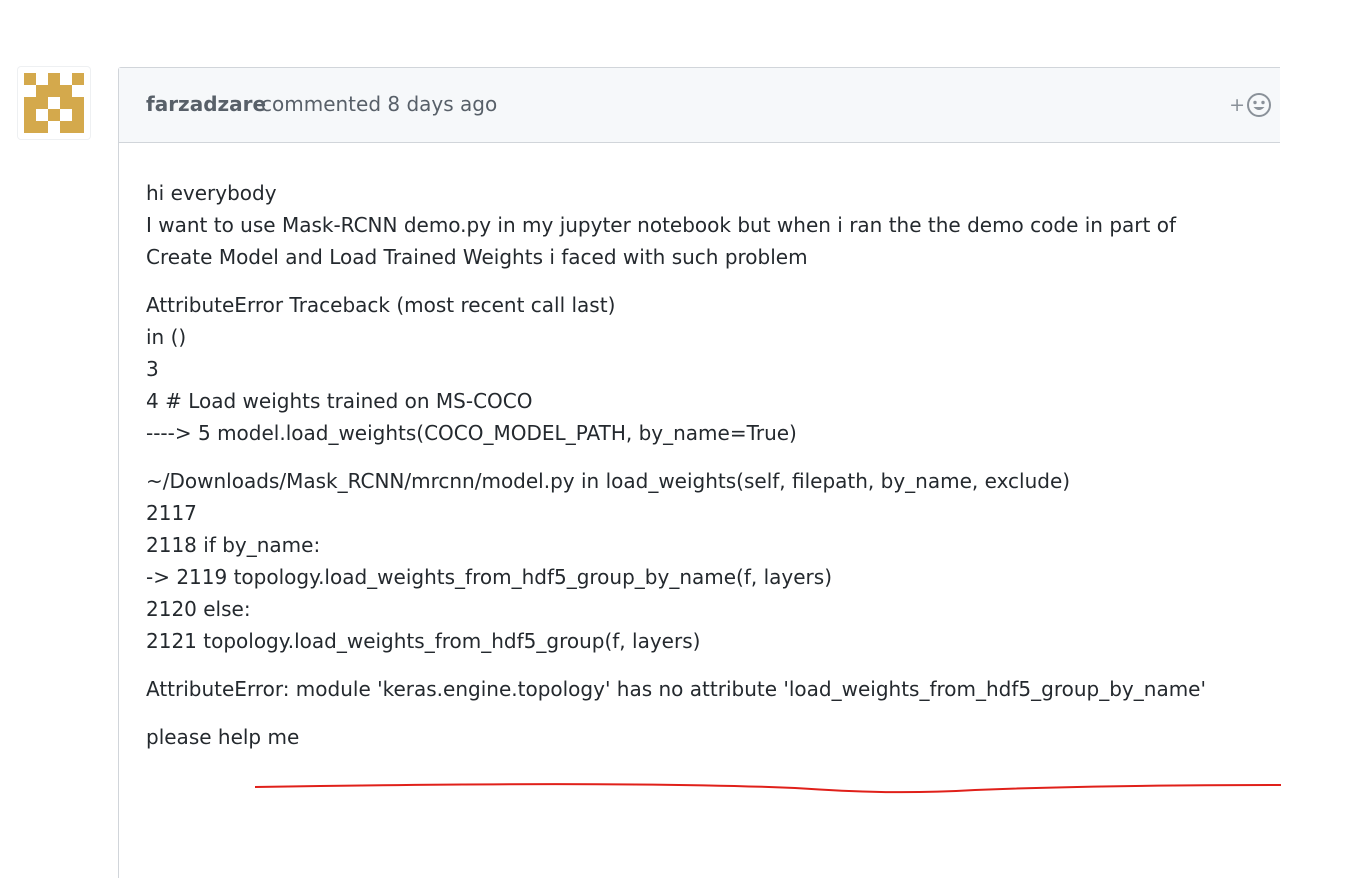 The height and width of the screenshot is (878, 1355). I want to click on avatar, so click(54, 103).